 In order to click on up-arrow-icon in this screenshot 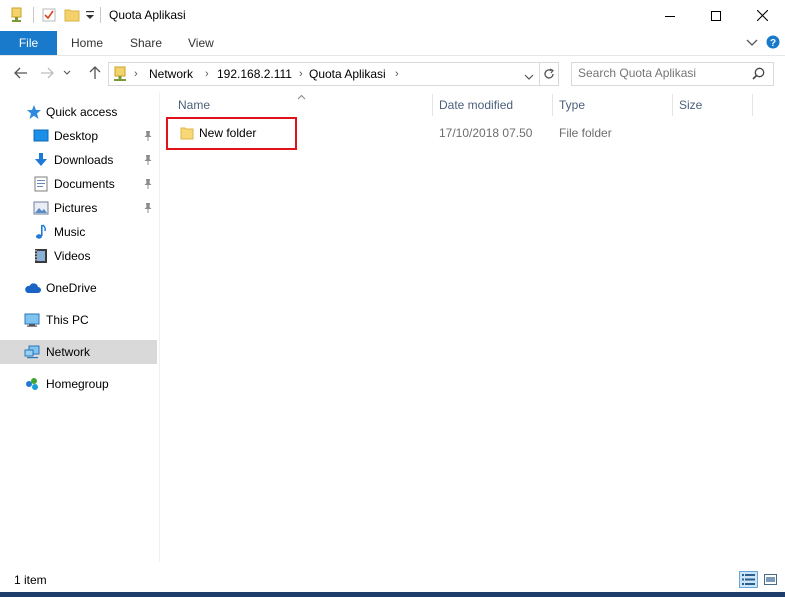, I will do `click(95, 72)`.